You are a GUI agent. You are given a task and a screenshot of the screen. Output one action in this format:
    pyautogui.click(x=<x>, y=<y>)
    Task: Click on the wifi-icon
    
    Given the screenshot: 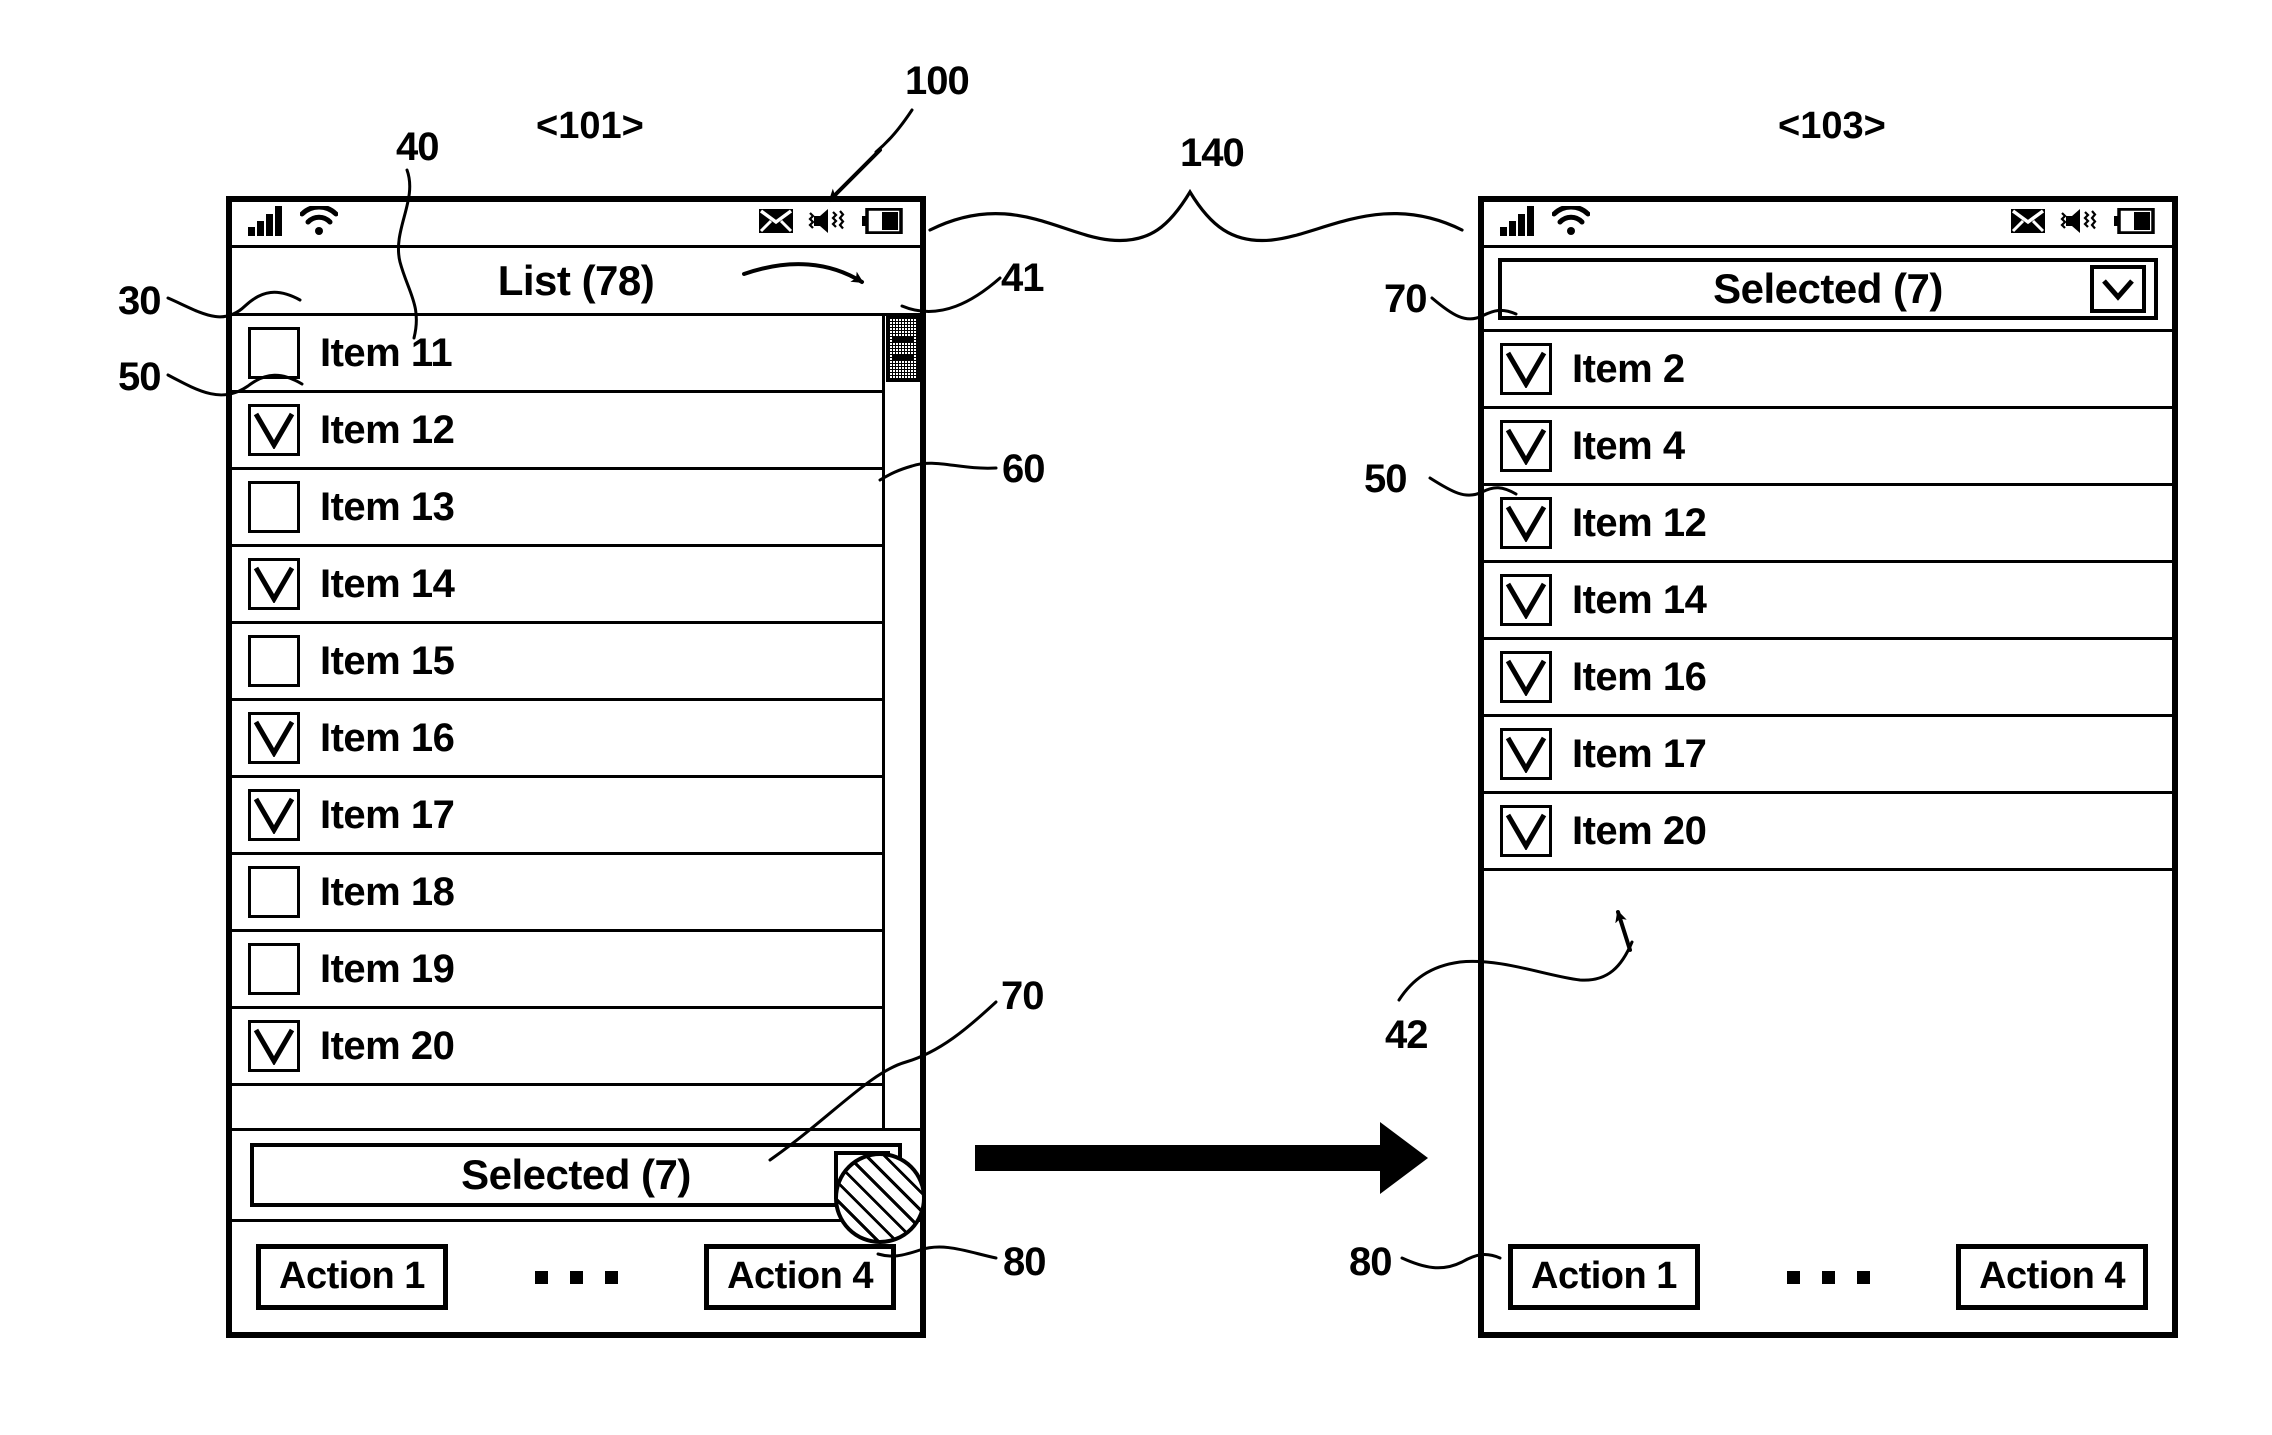 What is the action you would take?
    pyautogui.click(x=1571, y=222)
    